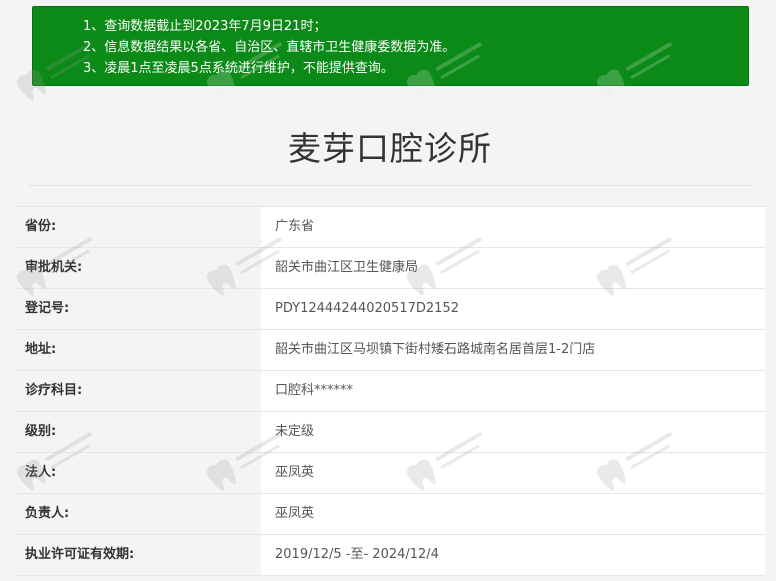 This screenshot has width=776, height=581. I want to click on table-row: 省份: 广东省, so click(390, 227).